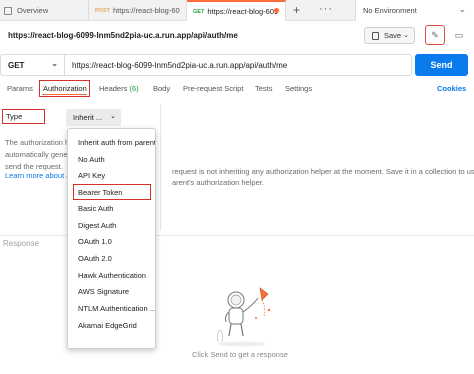  What do you see at coordinates (102, 10) in the screenshot?
I see `tab-method-post: POST` at bounding box center [102, 10].